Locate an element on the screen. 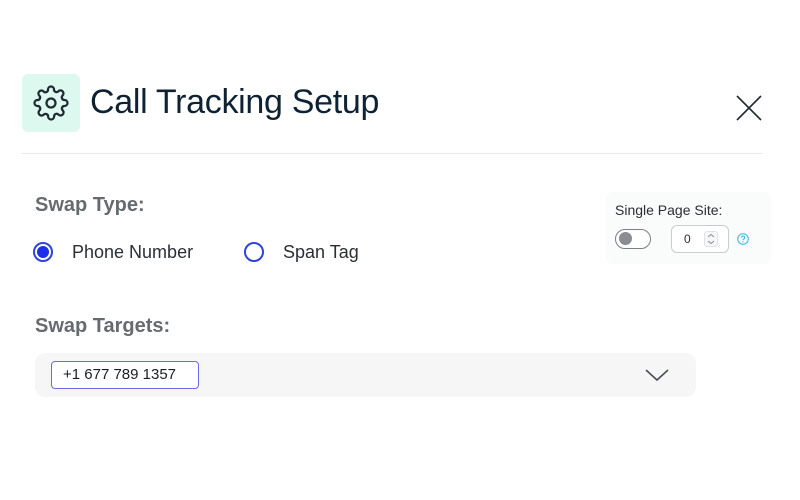 The image size is (800, 500). radio-span-tag: Span Tag is located at coordinates (301, 252).